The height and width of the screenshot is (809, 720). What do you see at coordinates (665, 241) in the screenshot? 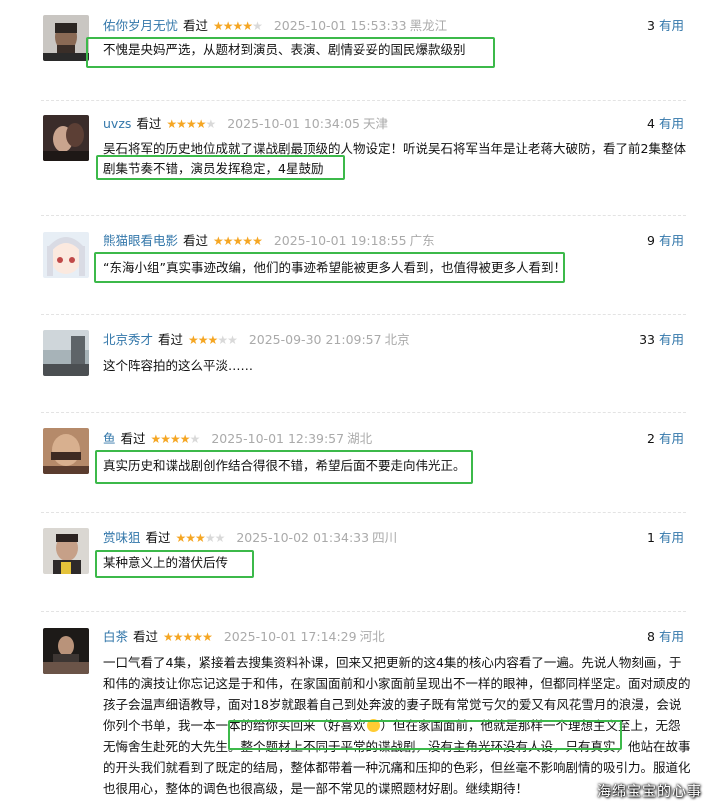
I see `useful-vote-button: 9 有用` at bounding box center [665, 241].